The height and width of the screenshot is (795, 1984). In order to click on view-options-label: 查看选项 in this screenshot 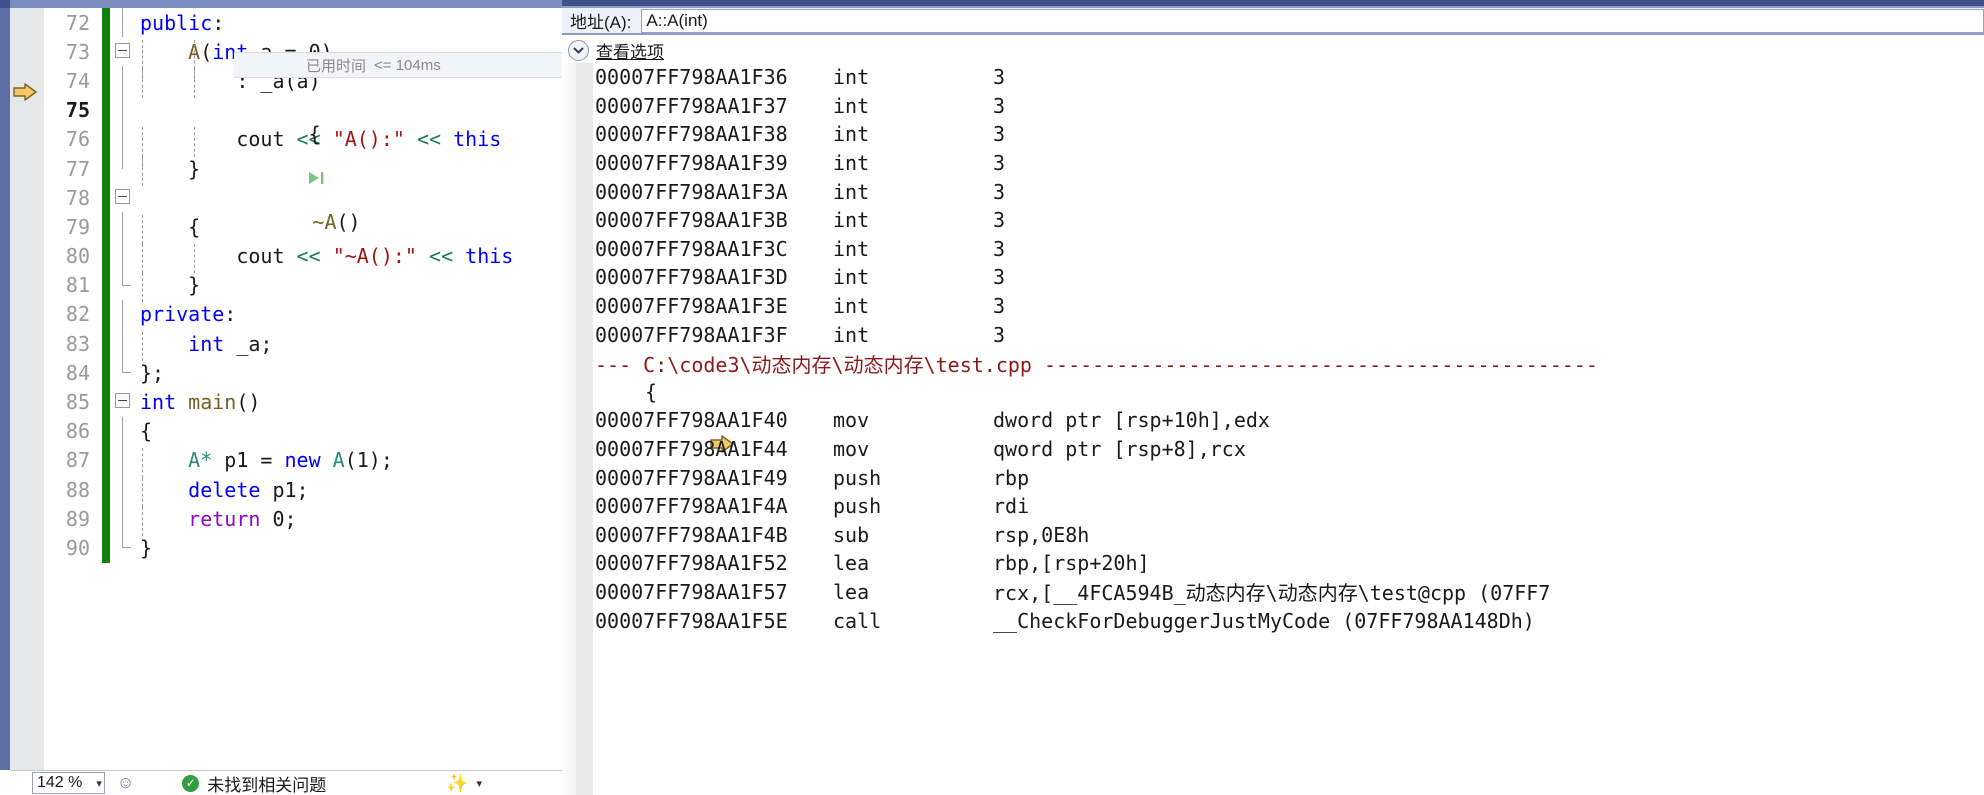, I will do `click(630, 52)`.